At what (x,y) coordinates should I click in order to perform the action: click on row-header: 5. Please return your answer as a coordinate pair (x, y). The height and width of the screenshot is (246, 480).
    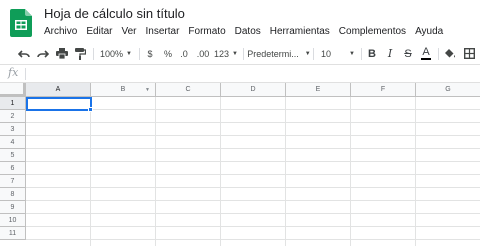
    Looking at the image, I should click on (13, 155).